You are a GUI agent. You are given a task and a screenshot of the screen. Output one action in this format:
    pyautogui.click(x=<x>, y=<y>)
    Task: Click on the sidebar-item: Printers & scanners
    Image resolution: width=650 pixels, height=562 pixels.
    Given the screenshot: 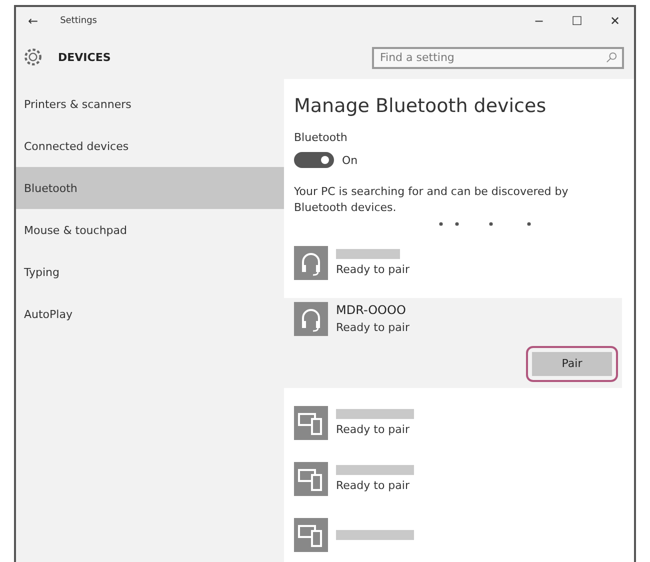 What is the action you would take?
    pyautogui.click(x=150, y=104)
    